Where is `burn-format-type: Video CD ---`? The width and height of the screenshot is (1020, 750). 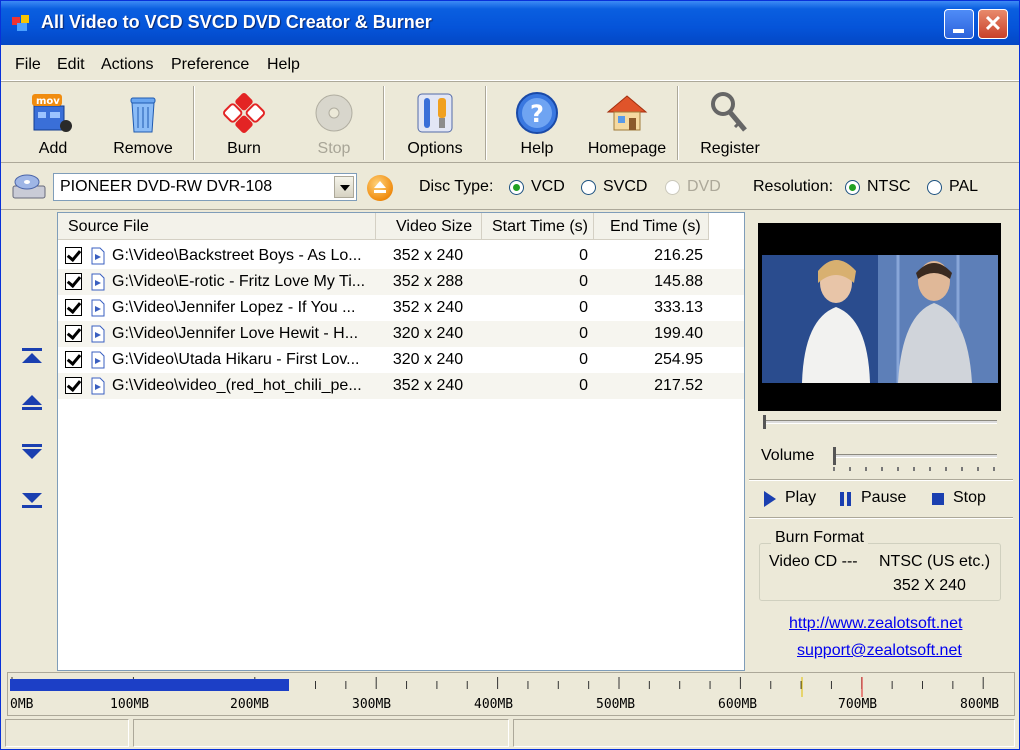 burn-format-type: Video CD --- is located at coordinates (813, 561).